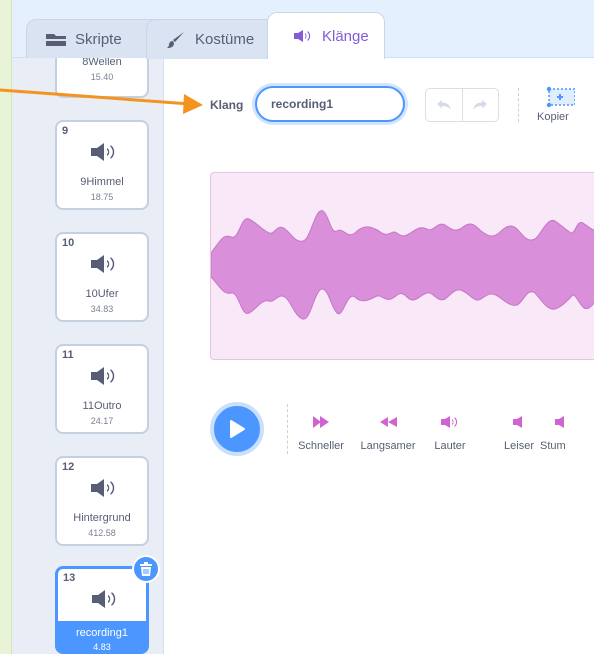 This screenshot has width=594, height=654. I want to click on play-icon, so click(237, 429).